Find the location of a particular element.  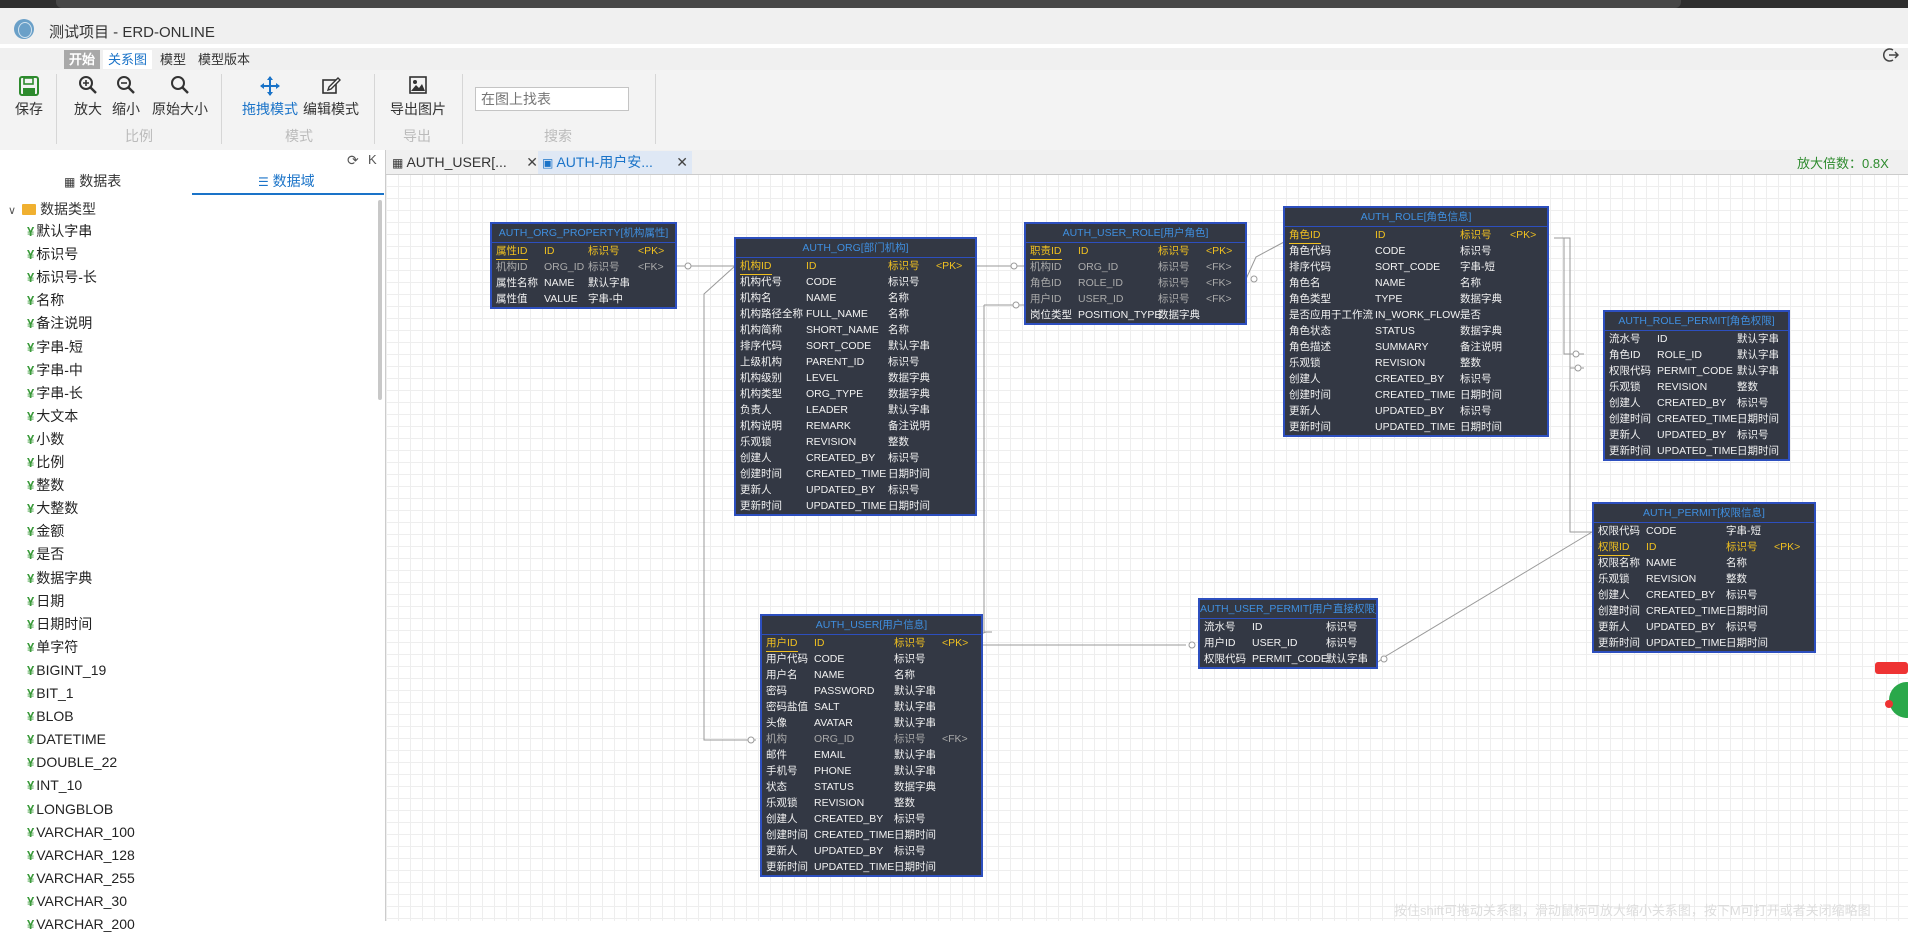

domain-item: ¥ 字串-中 is located at coordinates (55, 370).